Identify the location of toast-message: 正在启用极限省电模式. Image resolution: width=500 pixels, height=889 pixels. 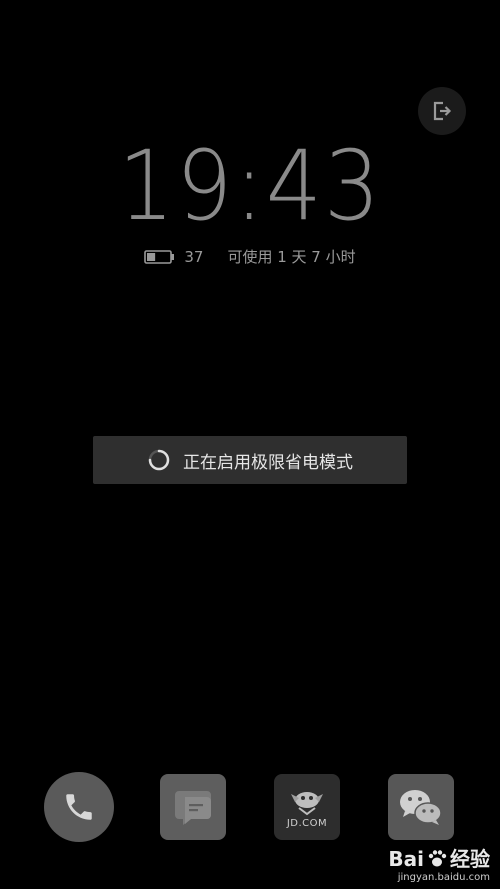
(268, 462).